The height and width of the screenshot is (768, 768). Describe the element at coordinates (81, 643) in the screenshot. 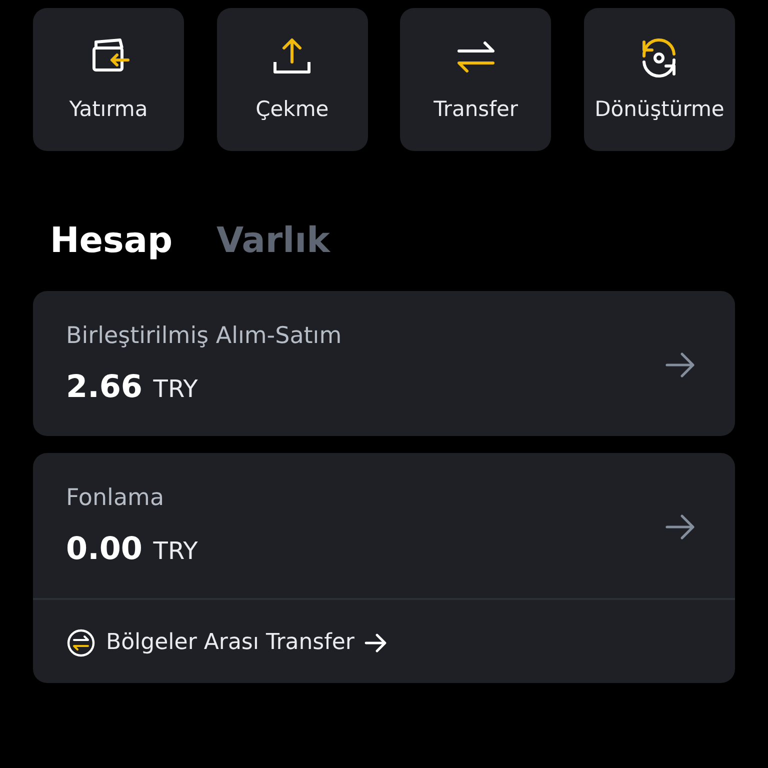

I see `swap-circle-icon` at that location.